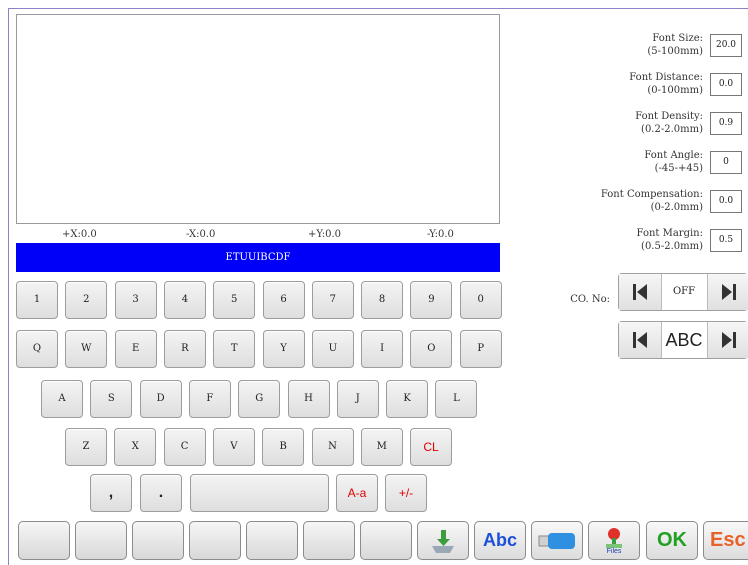 The width and height of the screenshot is (748, 565). What do you see at coordinates (590, 299) in the screenshot?
I see `co-no-label: CO. No:` at bounding box center [590, 299].